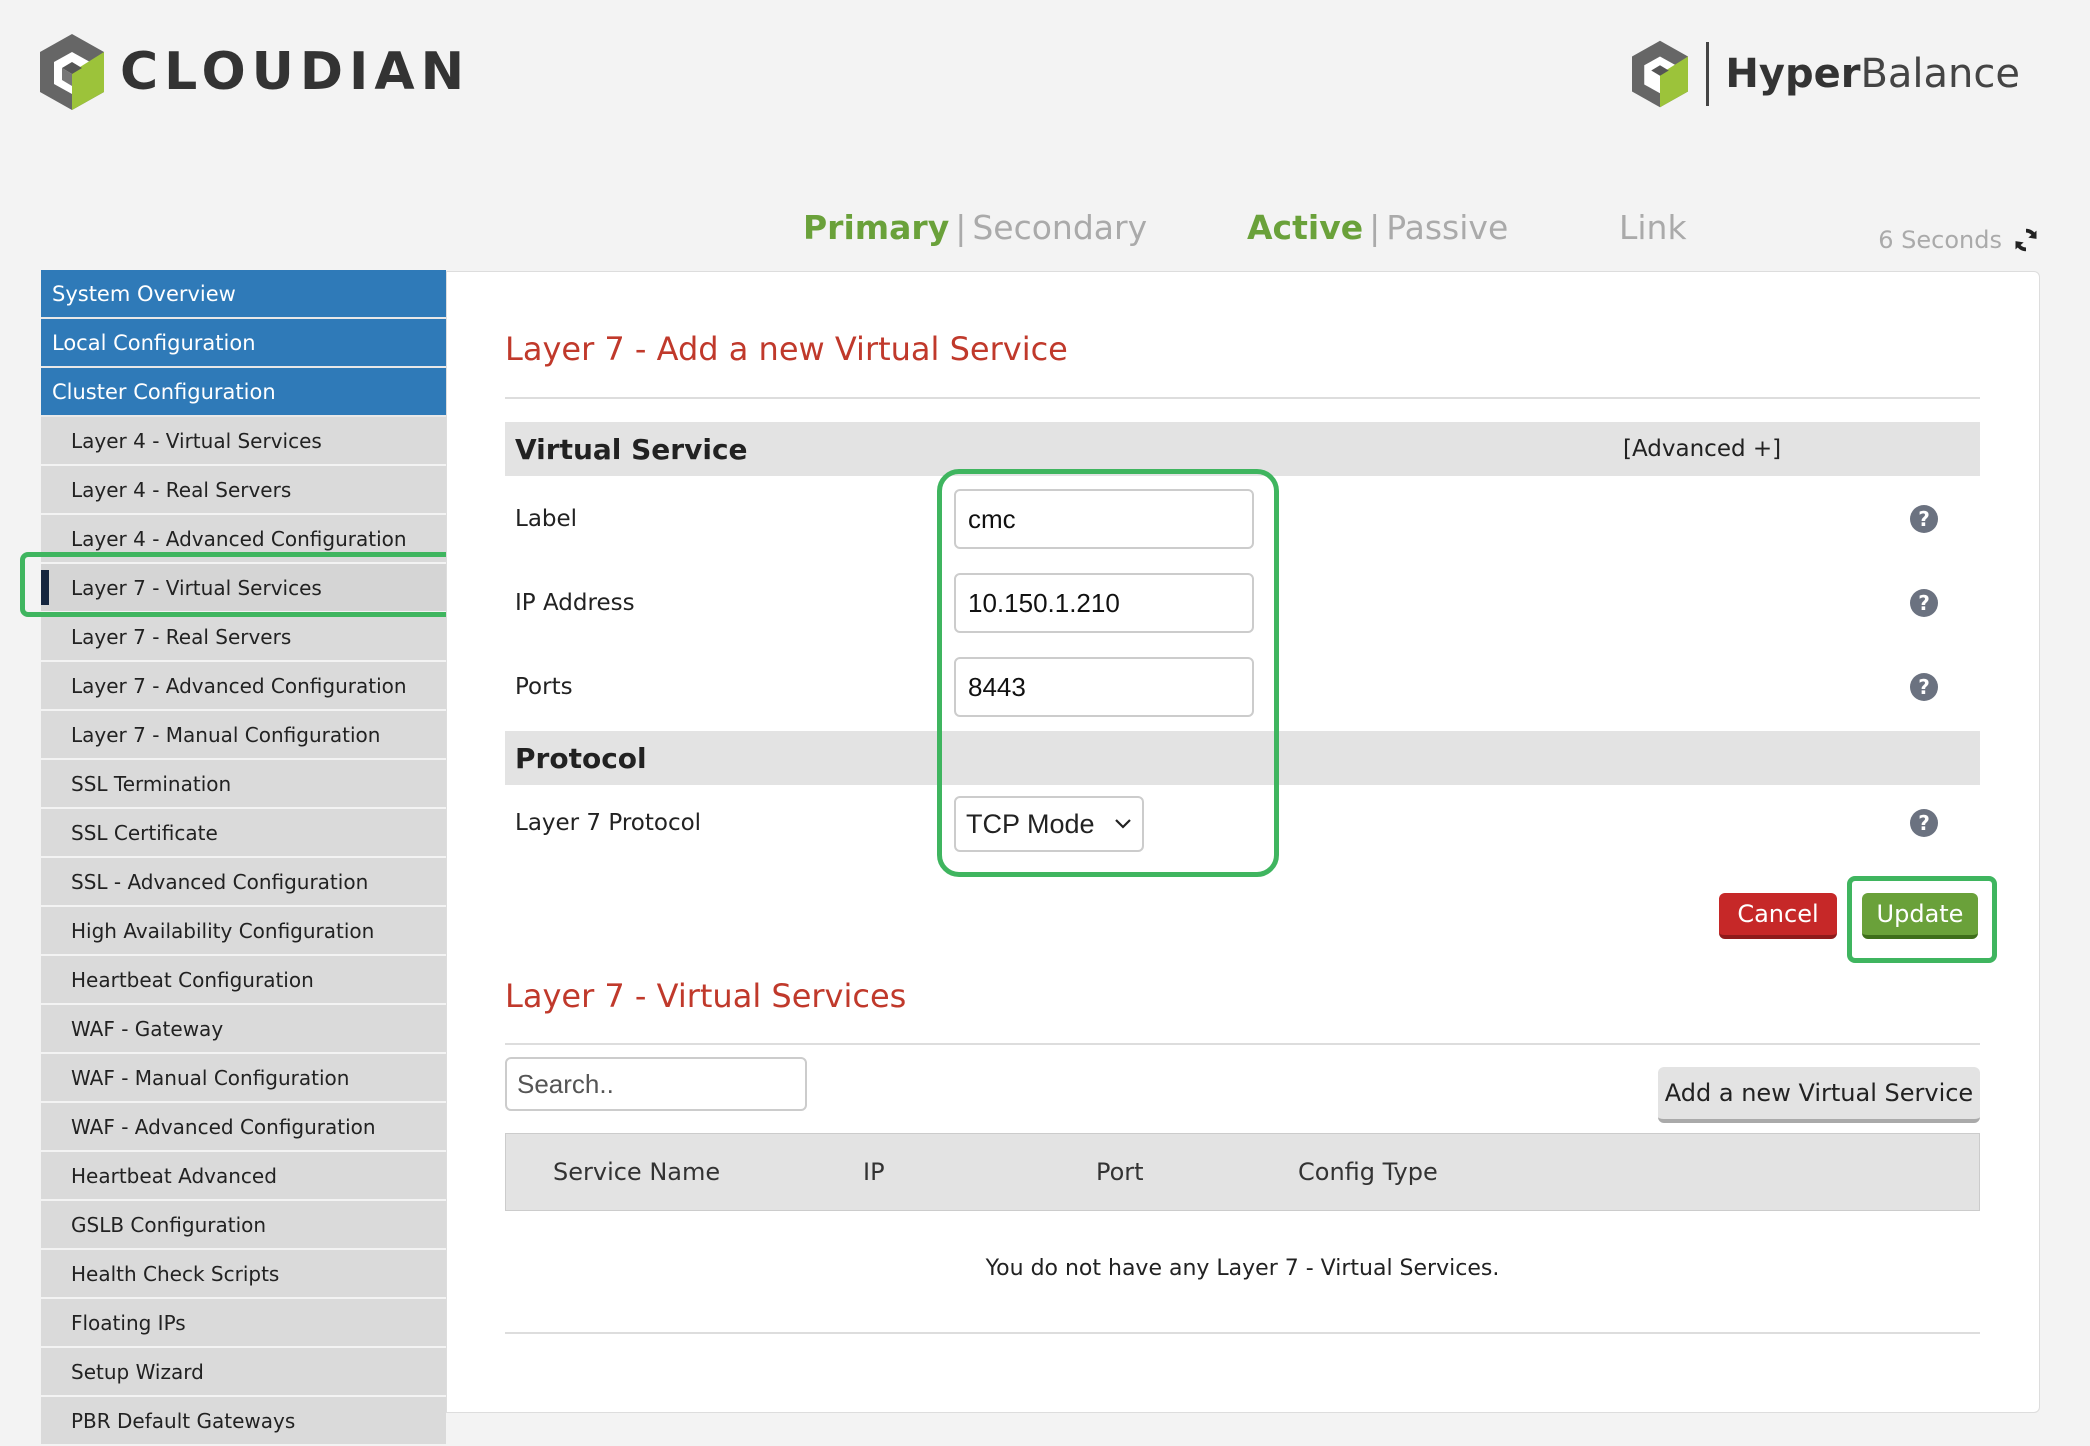 The height and width of the screenshot is (1446, 2090). What do you see at coordinates (546, 519) in the screenshot?
I see `label-field-label: Label` at bounding box center [546, 519].